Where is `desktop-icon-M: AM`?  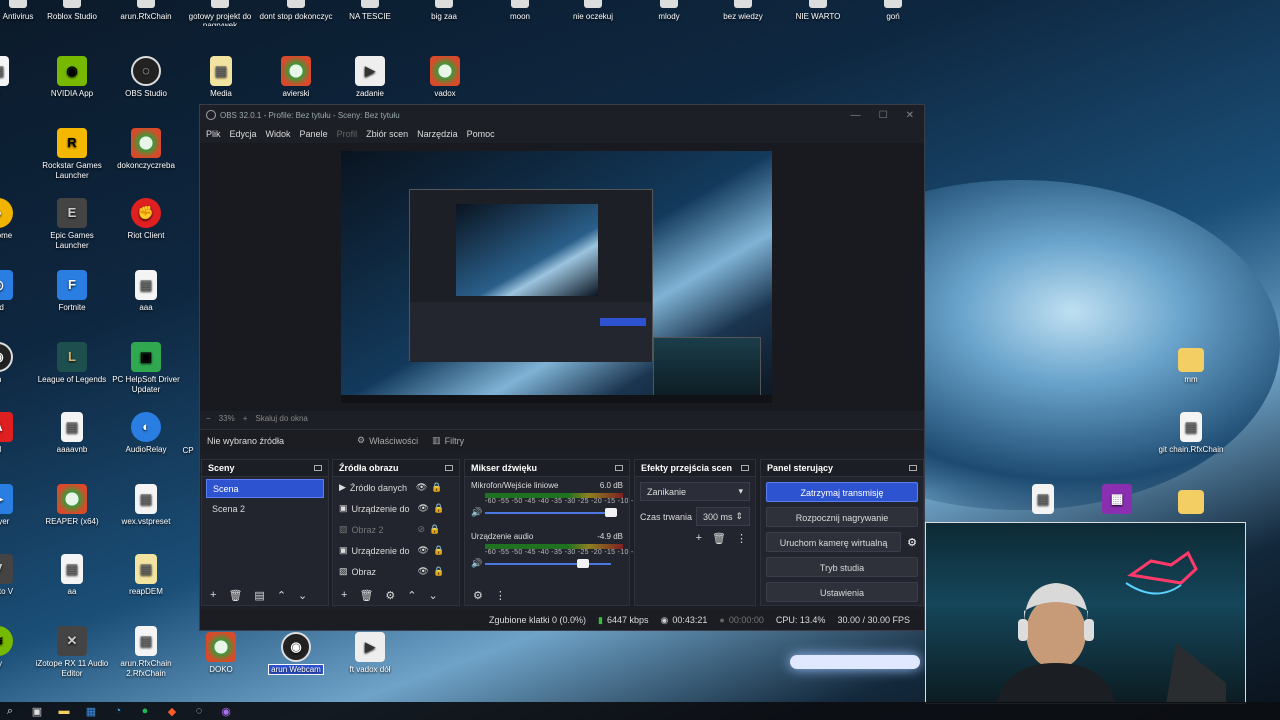 desktop-icon-M: AM is located at coordinates (18, 433).